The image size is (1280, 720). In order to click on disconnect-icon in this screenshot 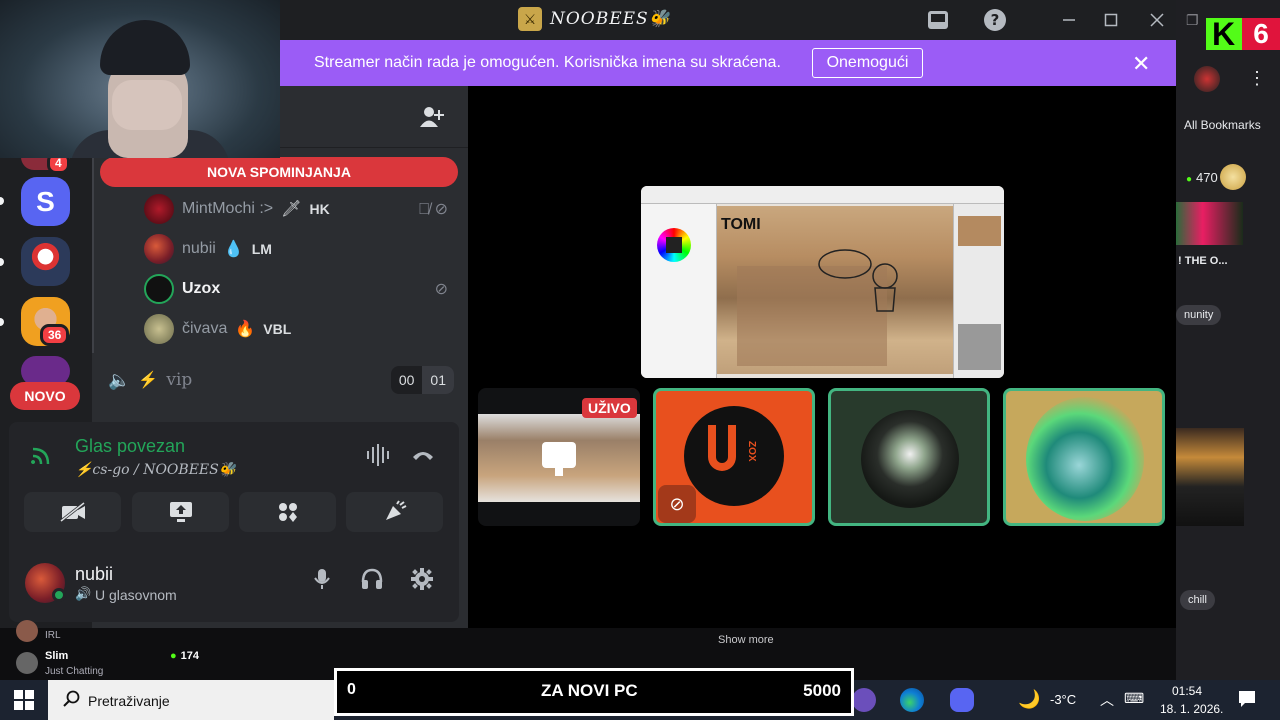, I will do `click(423, 455)`.